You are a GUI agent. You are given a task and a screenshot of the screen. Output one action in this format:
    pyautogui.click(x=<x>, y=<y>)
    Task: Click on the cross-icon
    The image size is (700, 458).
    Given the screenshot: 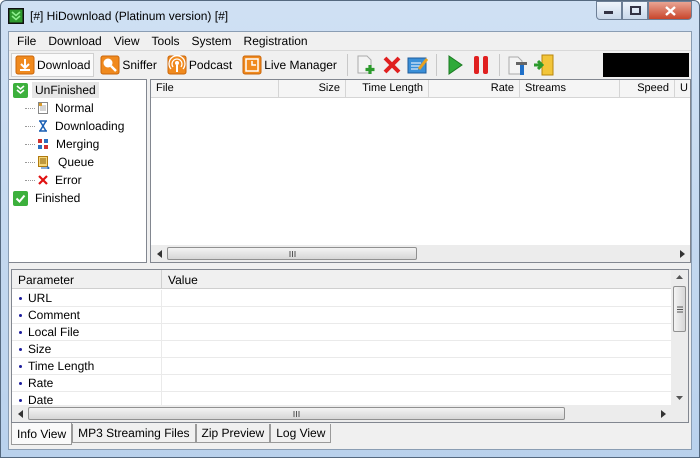 What is the action you would take?
    pyautogui.click(x=43, y=180)
    